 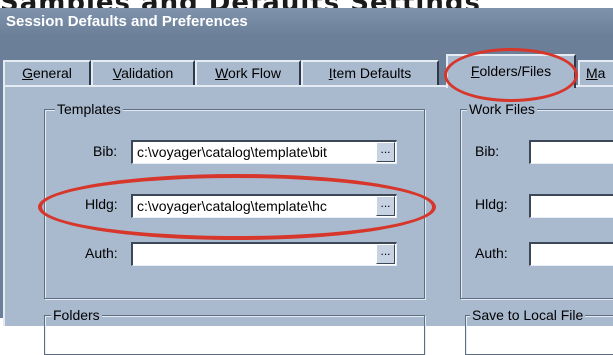 What do you see at coordinates (571, 254) in the screenshot?
I see `work-files-auth-field` at bounding box center [571, 254].